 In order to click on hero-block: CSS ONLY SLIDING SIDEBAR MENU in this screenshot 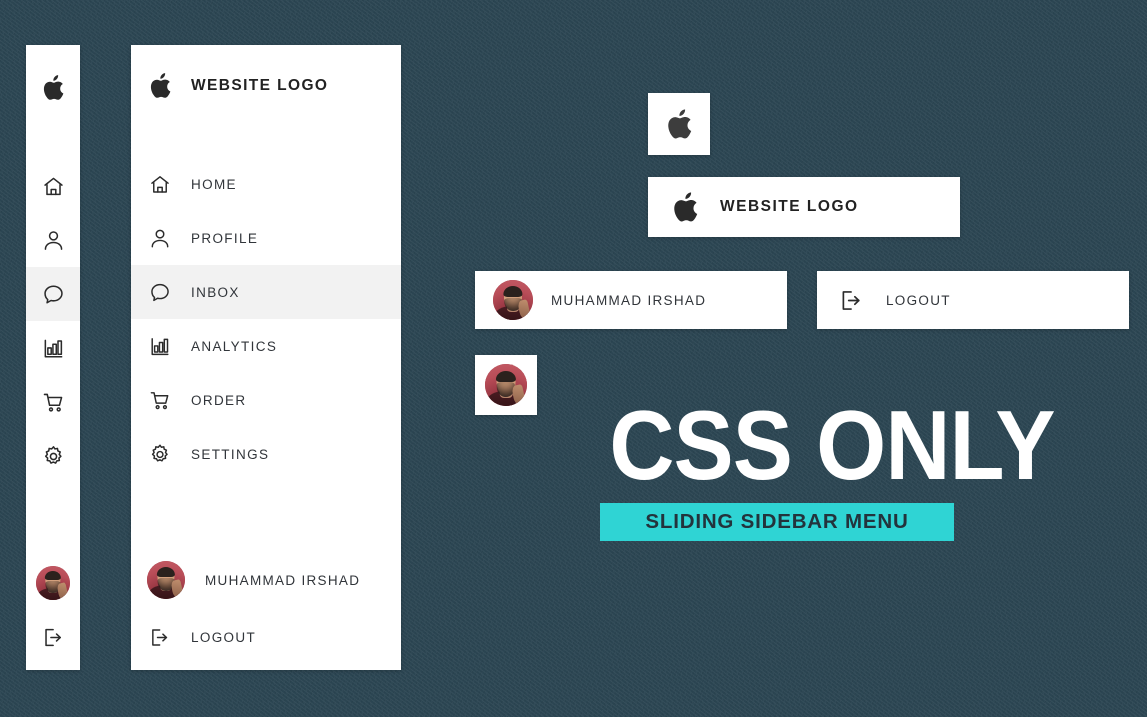, I will do `click(825, 466)`.